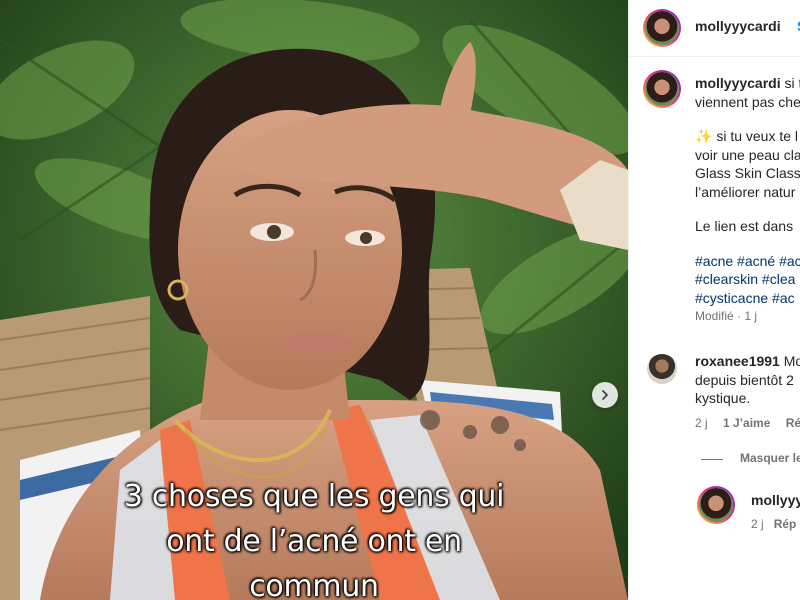  I want to click on overlay-line: commun, so click(314, 584).